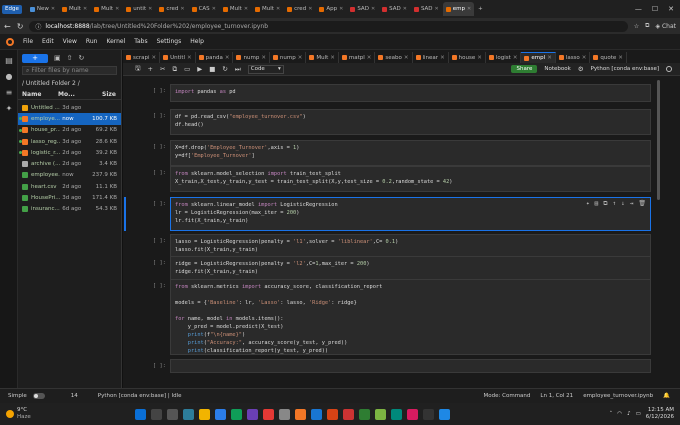 The image size is (680, 425). Describe the element at coordinates (172, 414) in the screenshot. I see `task-view-icon` at that location.